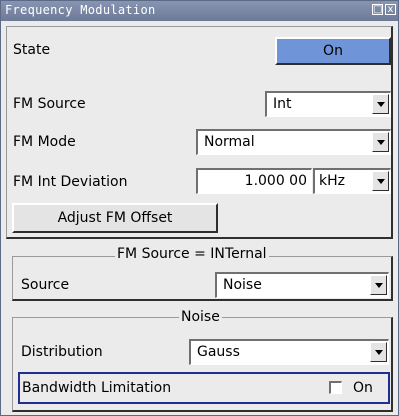 This screenshot has width=399, height=416. What do you see at coordinates (242, 285) in the screenshot?
I see `source-value: Noise` at bounding box center [242, 285].